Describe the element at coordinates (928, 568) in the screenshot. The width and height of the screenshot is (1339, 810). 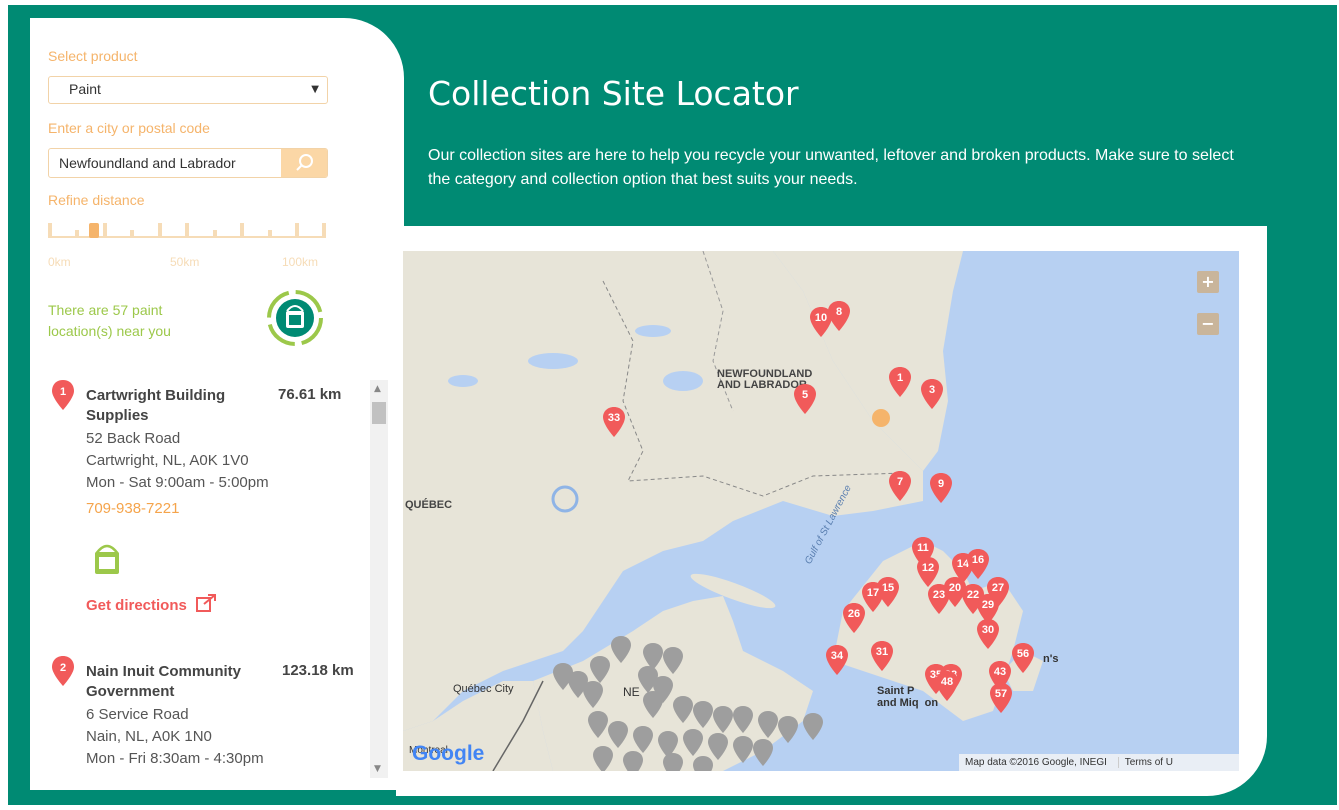
I see `map-marker-number: 12` at that location.